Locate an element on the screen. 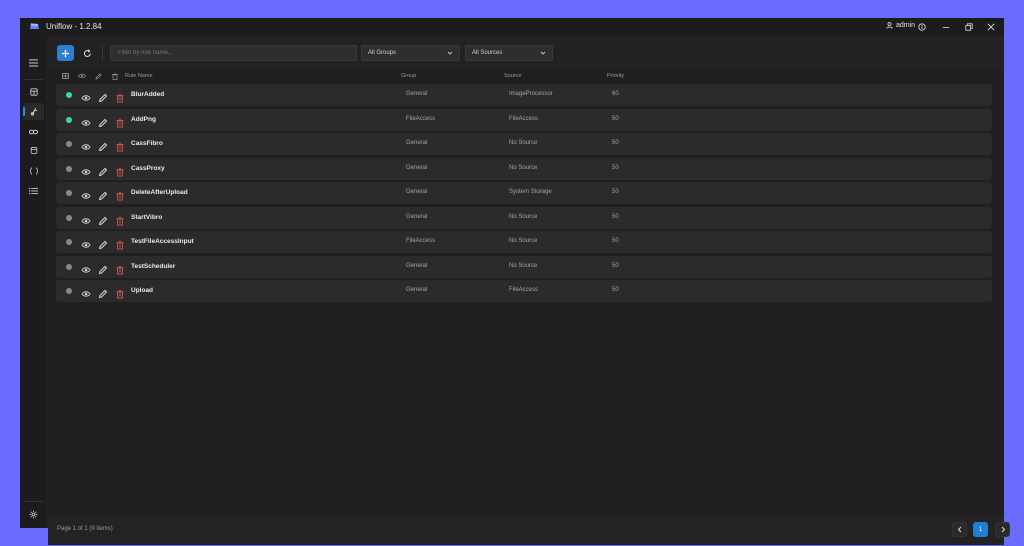 This screenshot has width=1024, height=546. link-icon is located at coordinates (33, 131).